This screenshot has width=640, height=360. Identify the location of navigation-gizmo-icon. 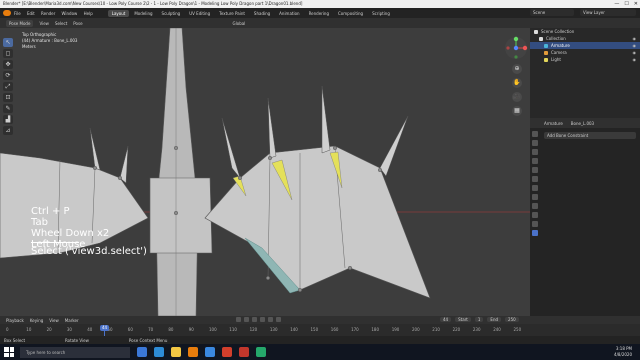
(516, 48).